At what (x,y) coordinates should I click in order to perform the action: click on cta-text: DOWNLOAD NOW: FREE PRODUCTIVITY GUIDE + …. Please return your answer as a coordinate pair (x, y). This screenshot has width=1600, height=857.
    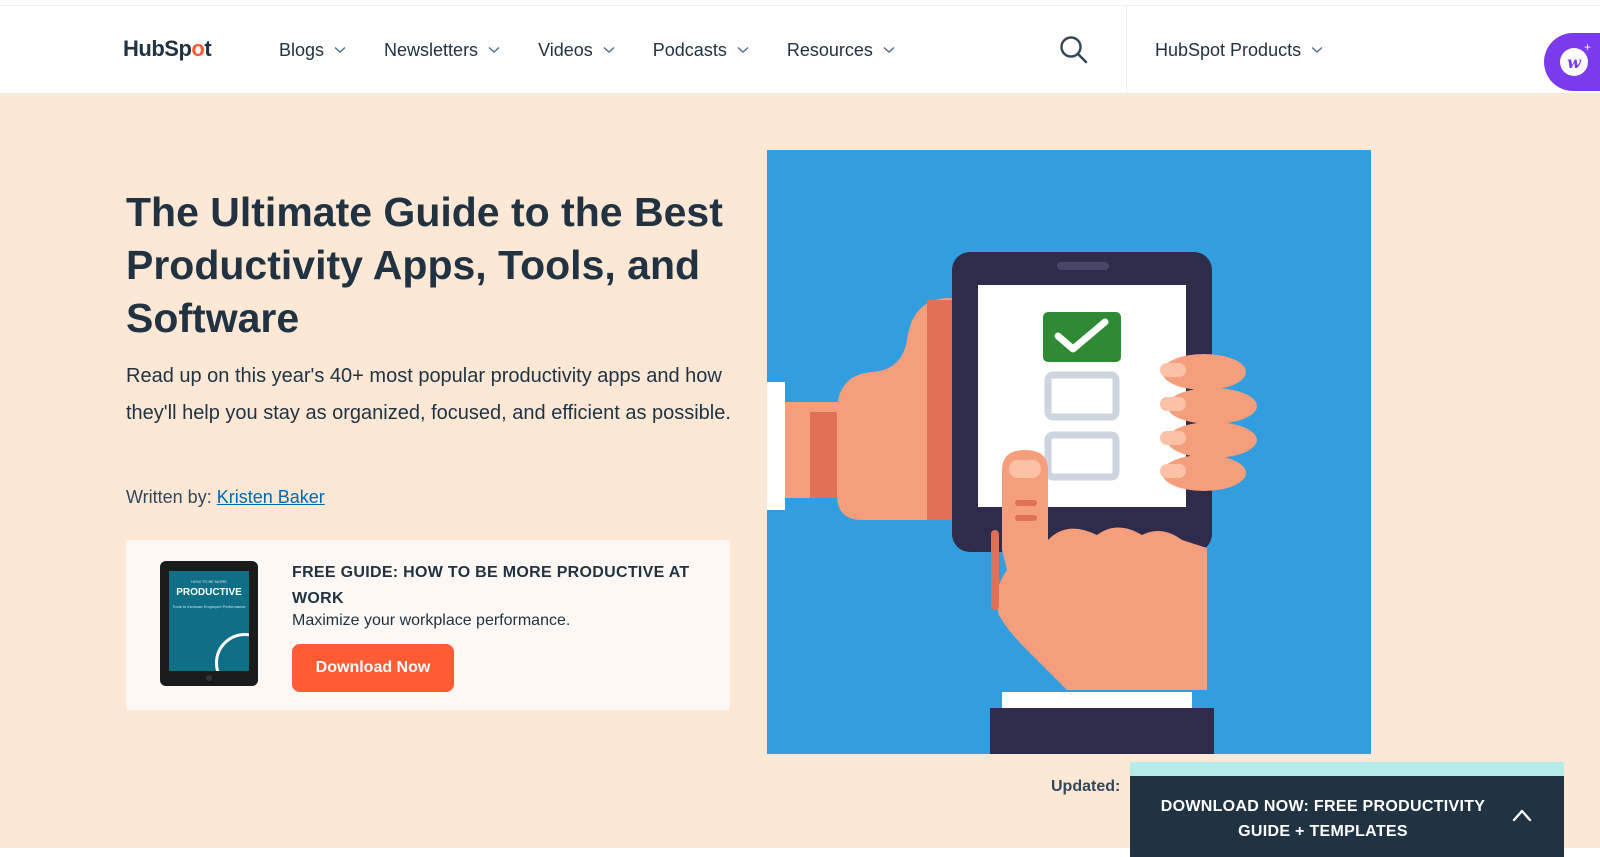
    Looking at the image, I should click on (1323, 819).